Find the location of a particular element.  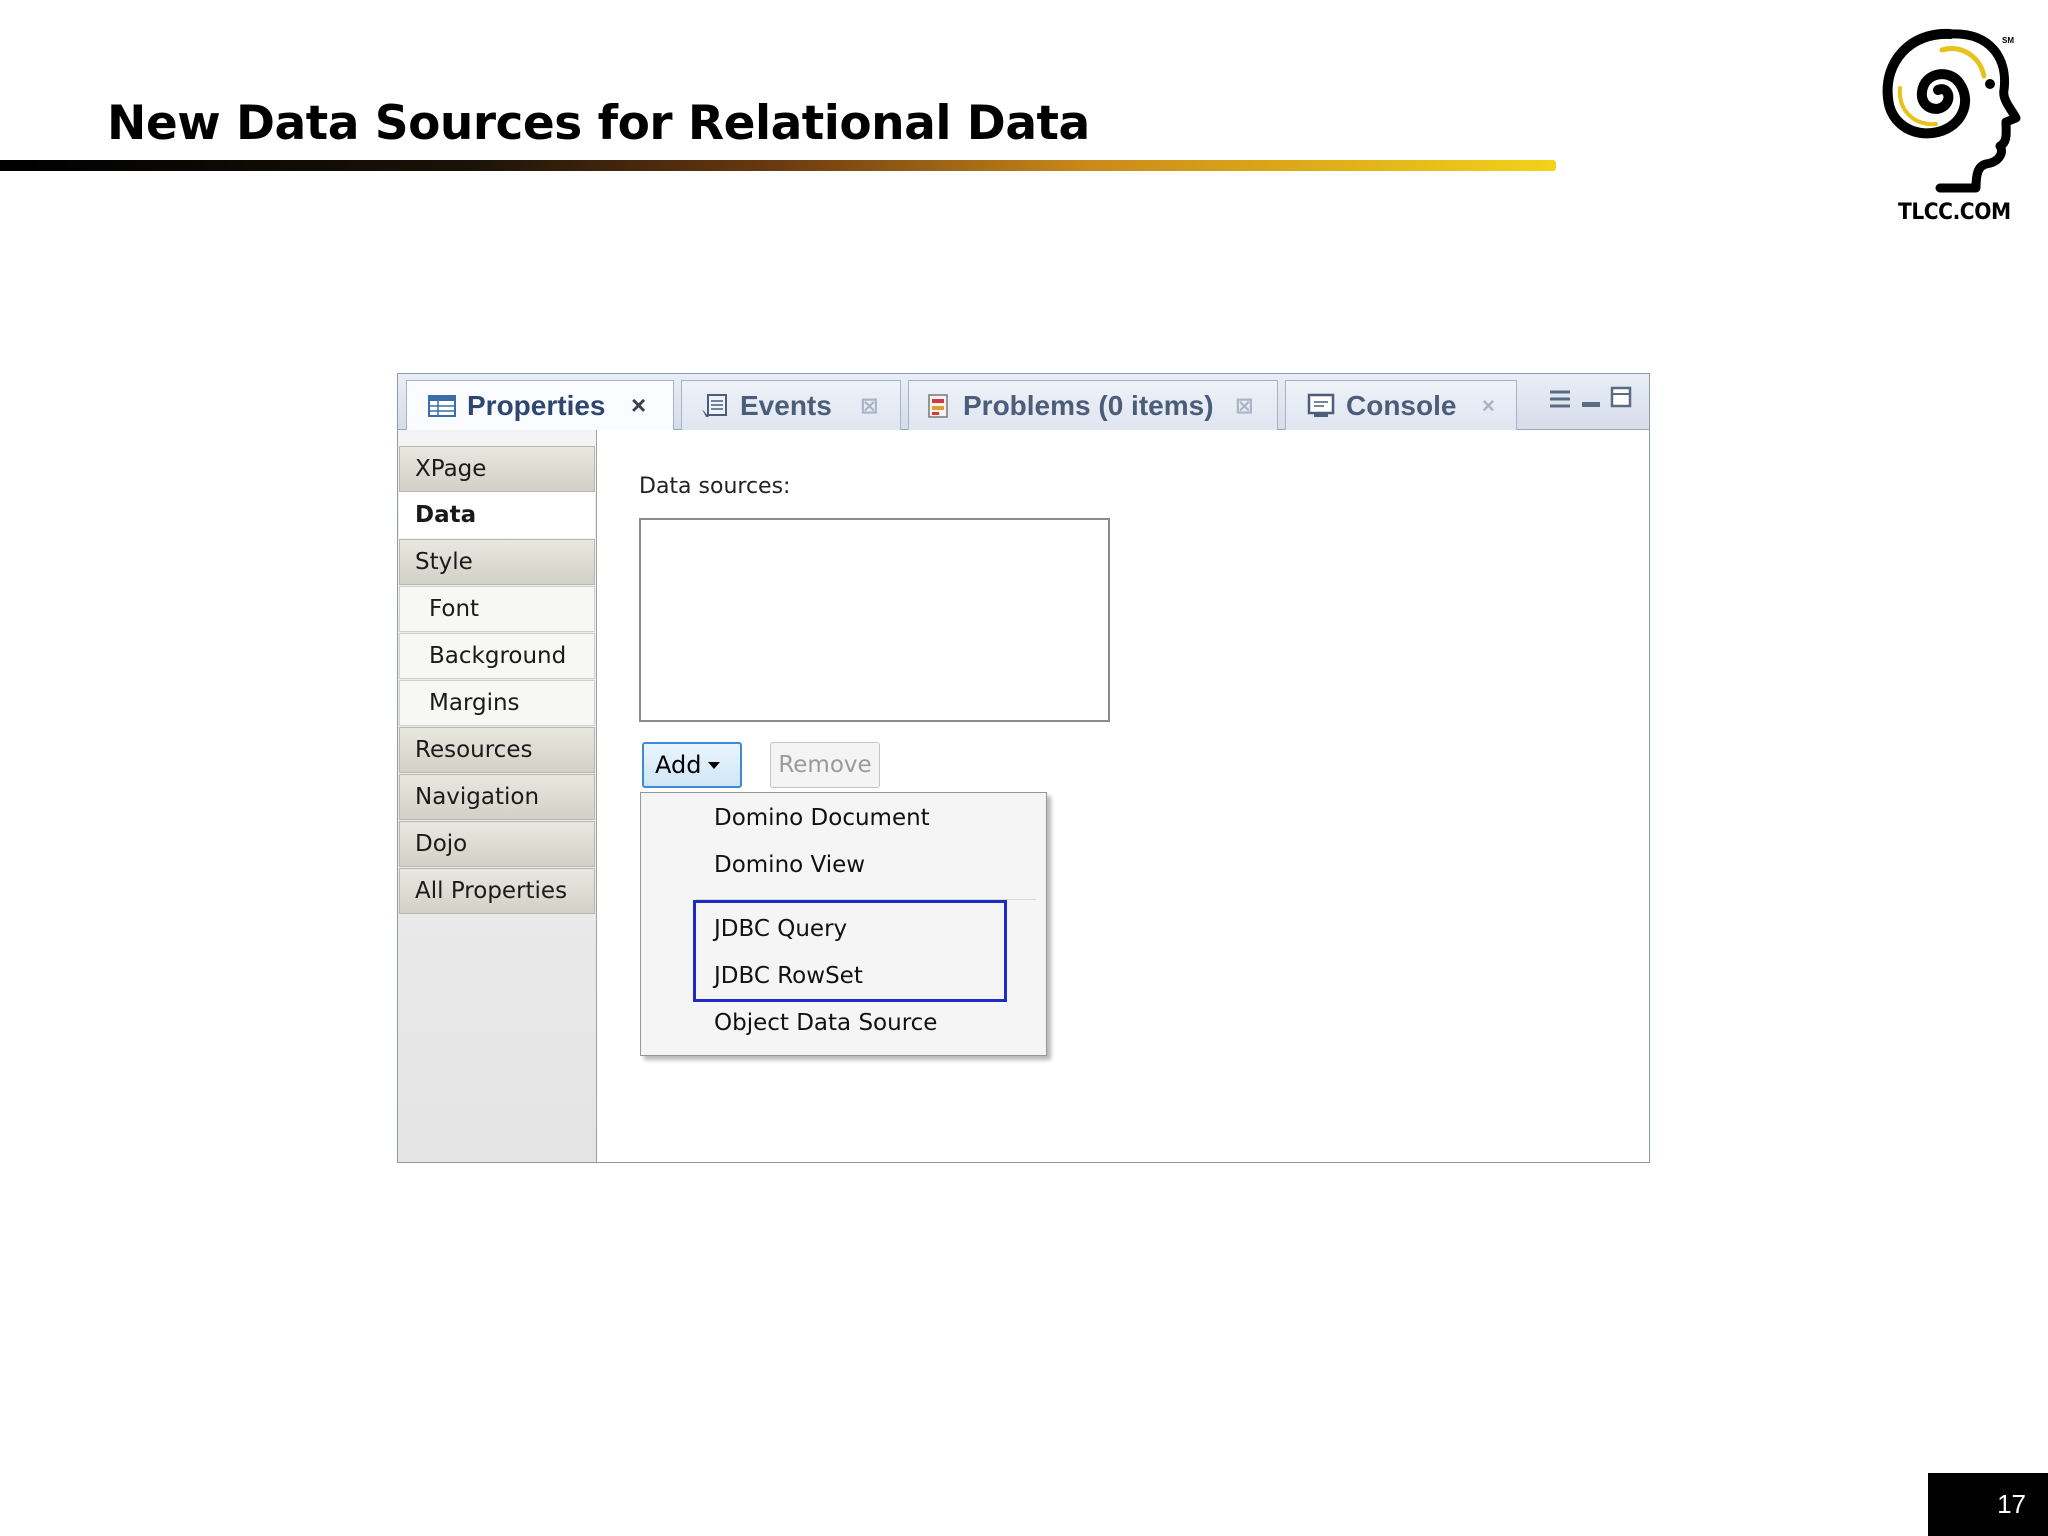

events-icon is located at coordinates (714, 405).